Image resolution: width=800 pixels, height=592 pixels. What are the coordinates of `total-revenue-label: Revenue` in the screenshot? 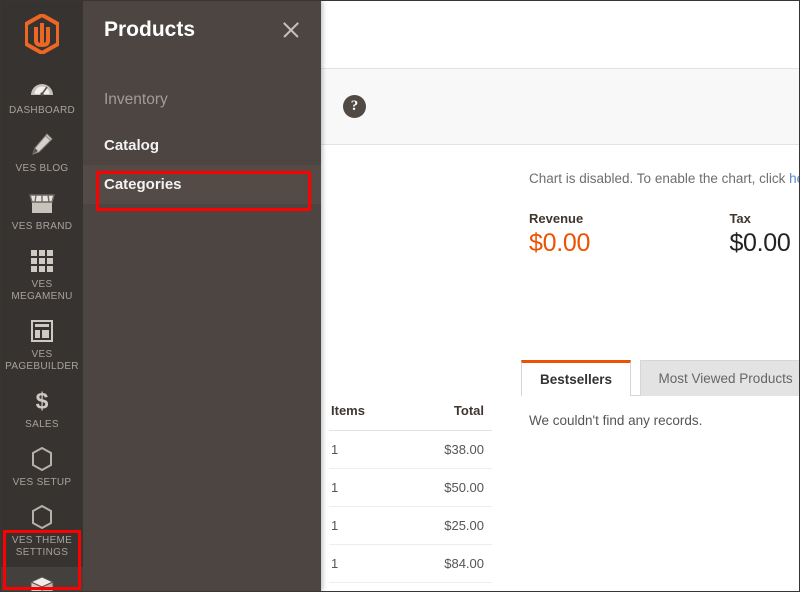 It's located at (556, 218).